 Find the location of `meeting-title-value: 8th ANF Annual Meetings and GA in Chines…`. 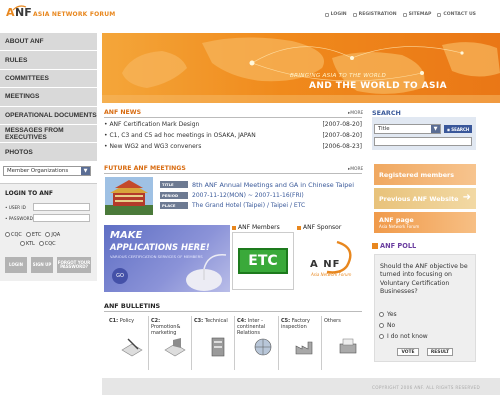

meeting-title-value: 8th ANF Annual Meetings and GA in Chines… is located at coordinates (273, 185).